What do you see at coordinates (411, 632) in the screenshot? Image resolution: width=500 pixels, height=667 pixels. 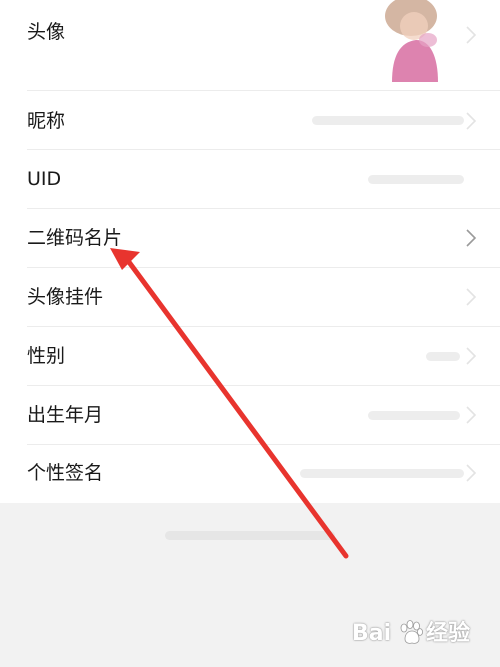 I see `baidu-paw-icon` at bounding box center [411, 632].